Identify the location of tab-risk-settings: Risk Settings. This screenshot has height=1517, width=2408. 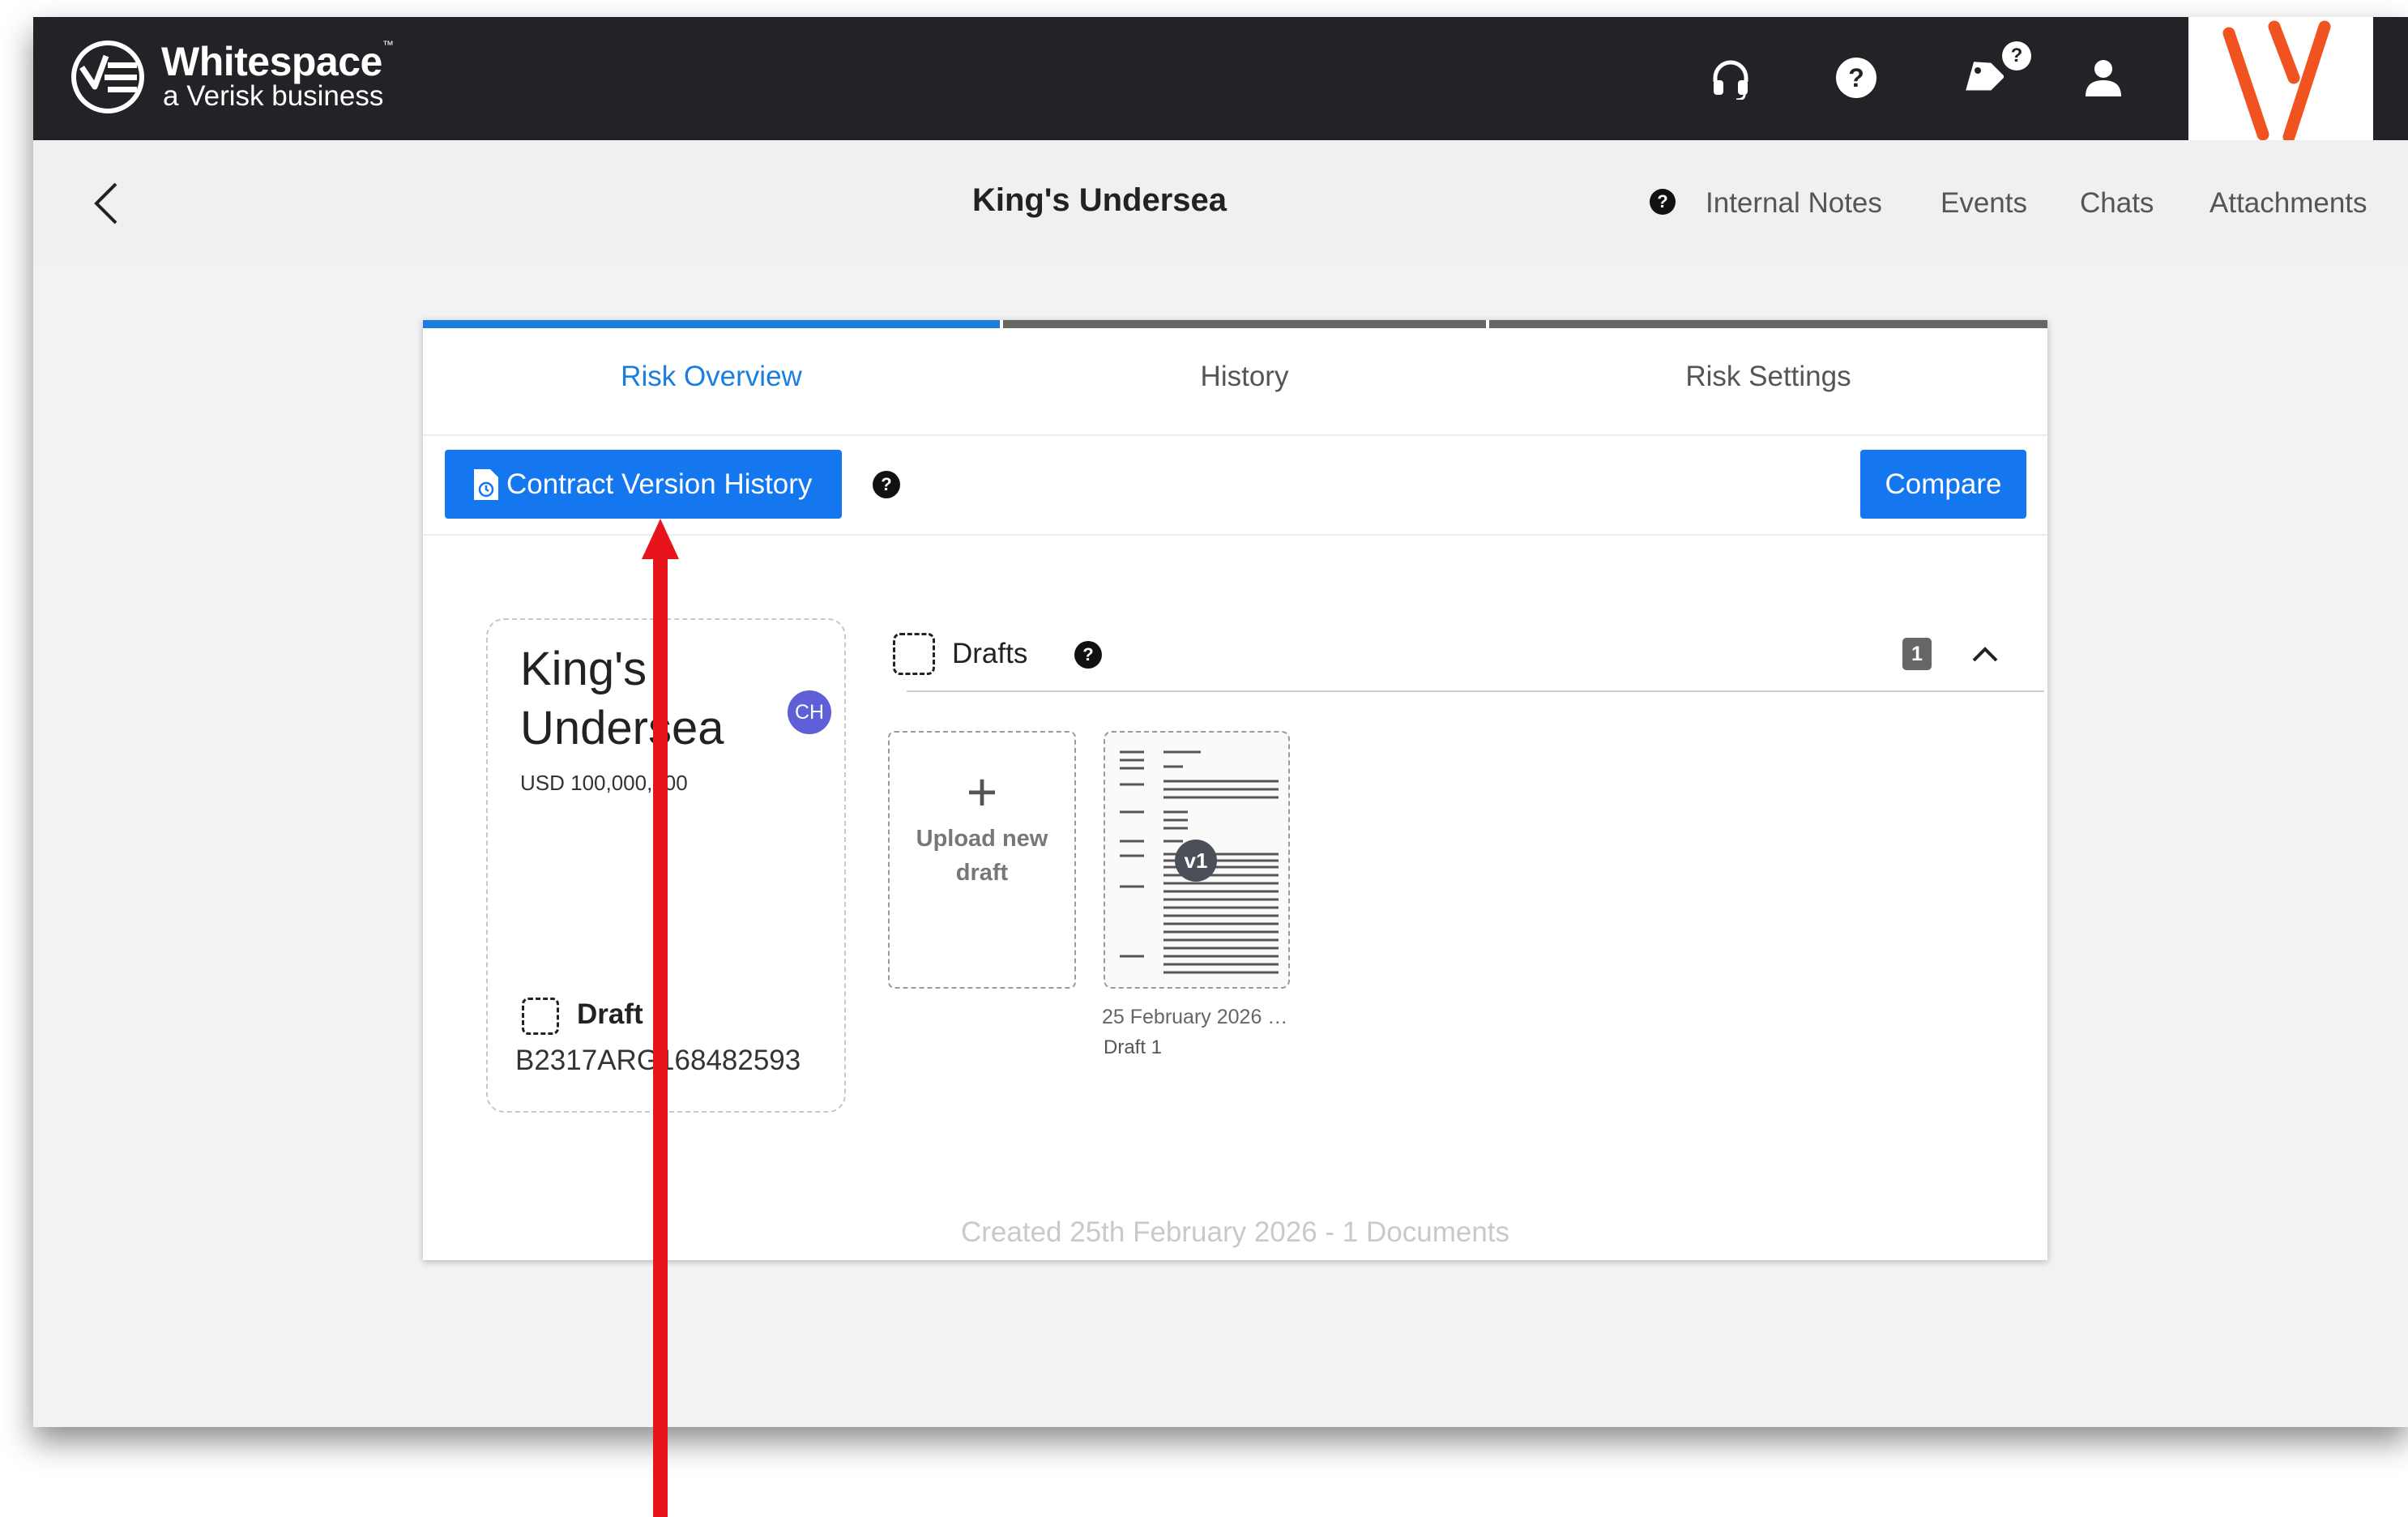
(1768, 377).